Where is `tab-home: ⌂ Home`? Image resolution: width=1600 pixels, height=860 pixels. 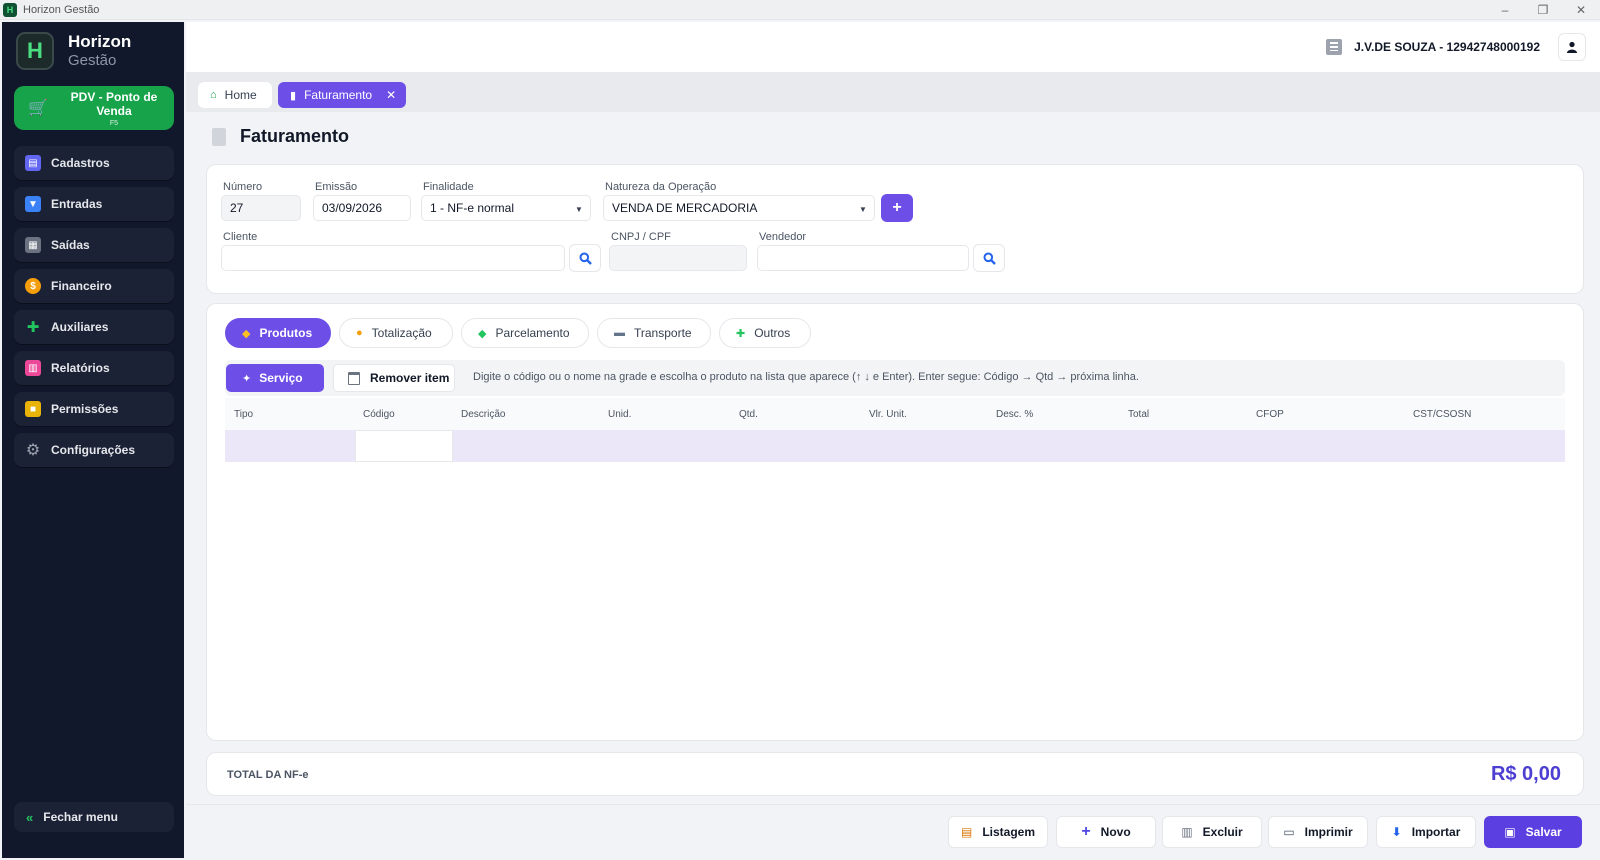 tab-home: ⌂ Home is located at coordinates (235, 95).